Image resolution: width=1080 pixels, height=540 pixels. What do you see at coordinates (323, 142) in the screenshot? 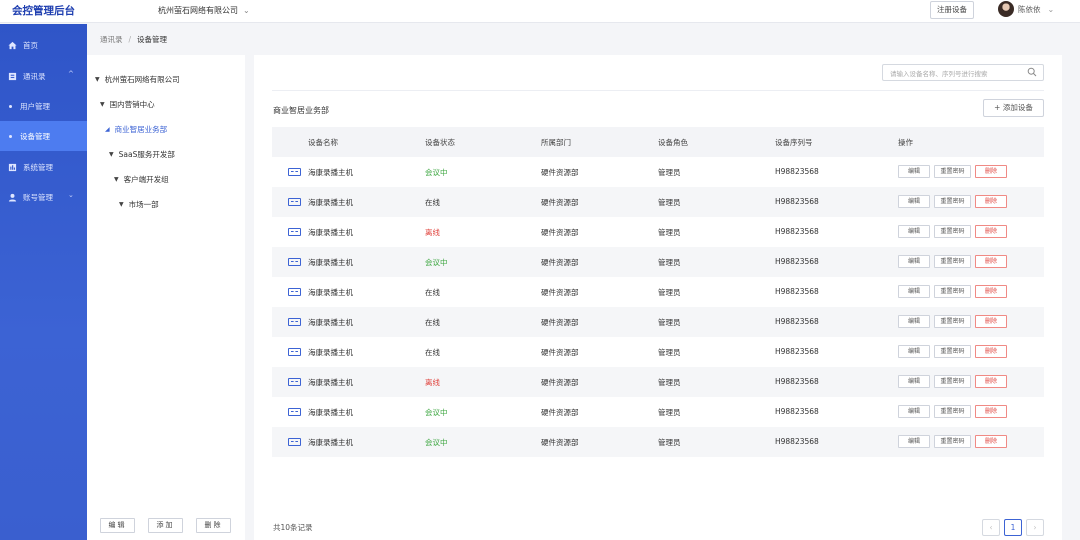
I see `column-header: 设备名称` at bounding box center [323, 142].